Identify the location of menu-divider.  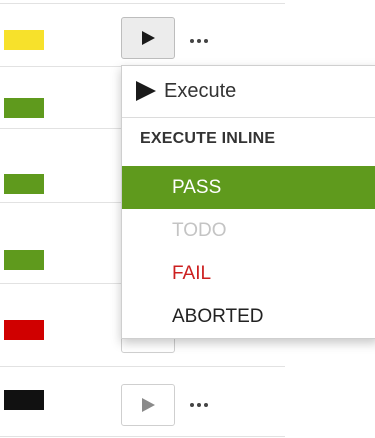
(248, 117).